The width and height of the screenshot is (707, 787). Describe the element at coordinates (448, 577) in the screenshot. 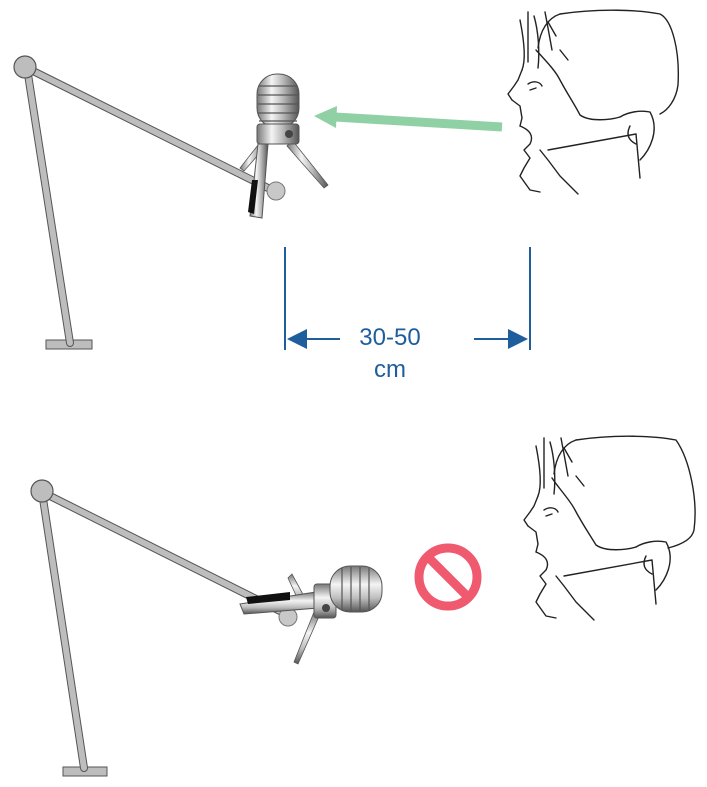

I see `prohibited-icon` at that location.